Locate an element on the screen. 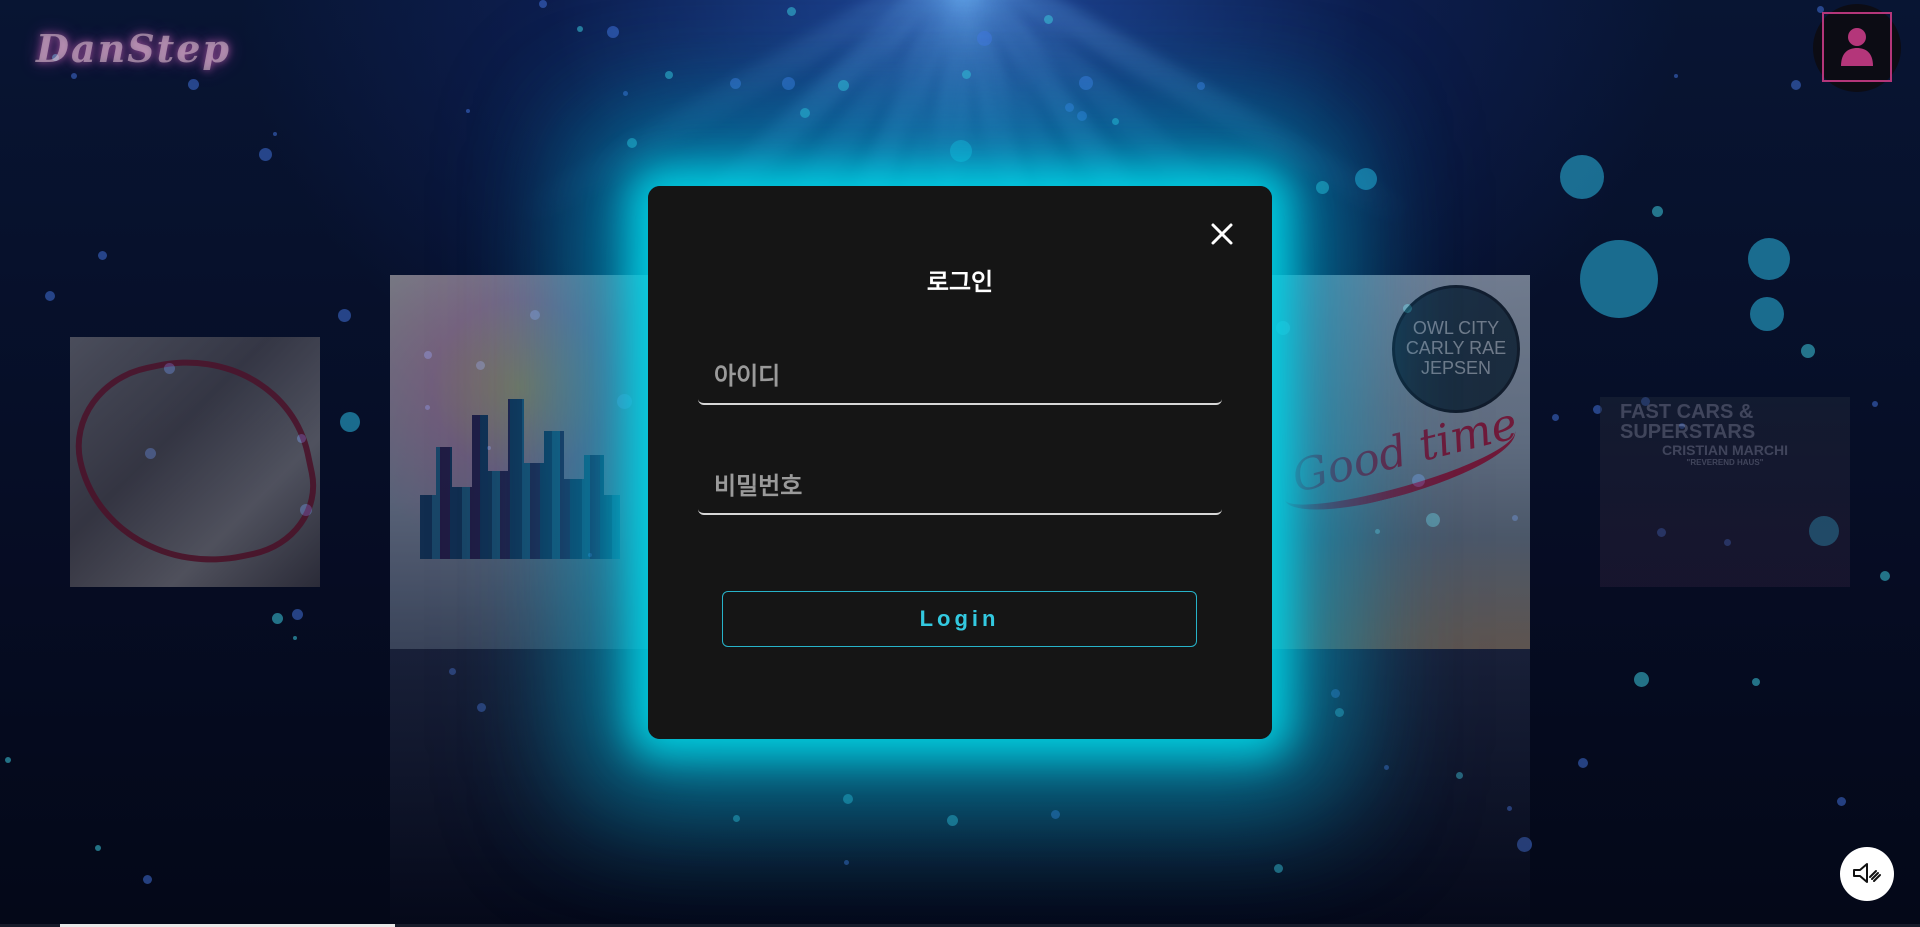 The image size is (1920, 927). cover-title-line-1: FAST CARS & is located at coordinates (1687, 412).